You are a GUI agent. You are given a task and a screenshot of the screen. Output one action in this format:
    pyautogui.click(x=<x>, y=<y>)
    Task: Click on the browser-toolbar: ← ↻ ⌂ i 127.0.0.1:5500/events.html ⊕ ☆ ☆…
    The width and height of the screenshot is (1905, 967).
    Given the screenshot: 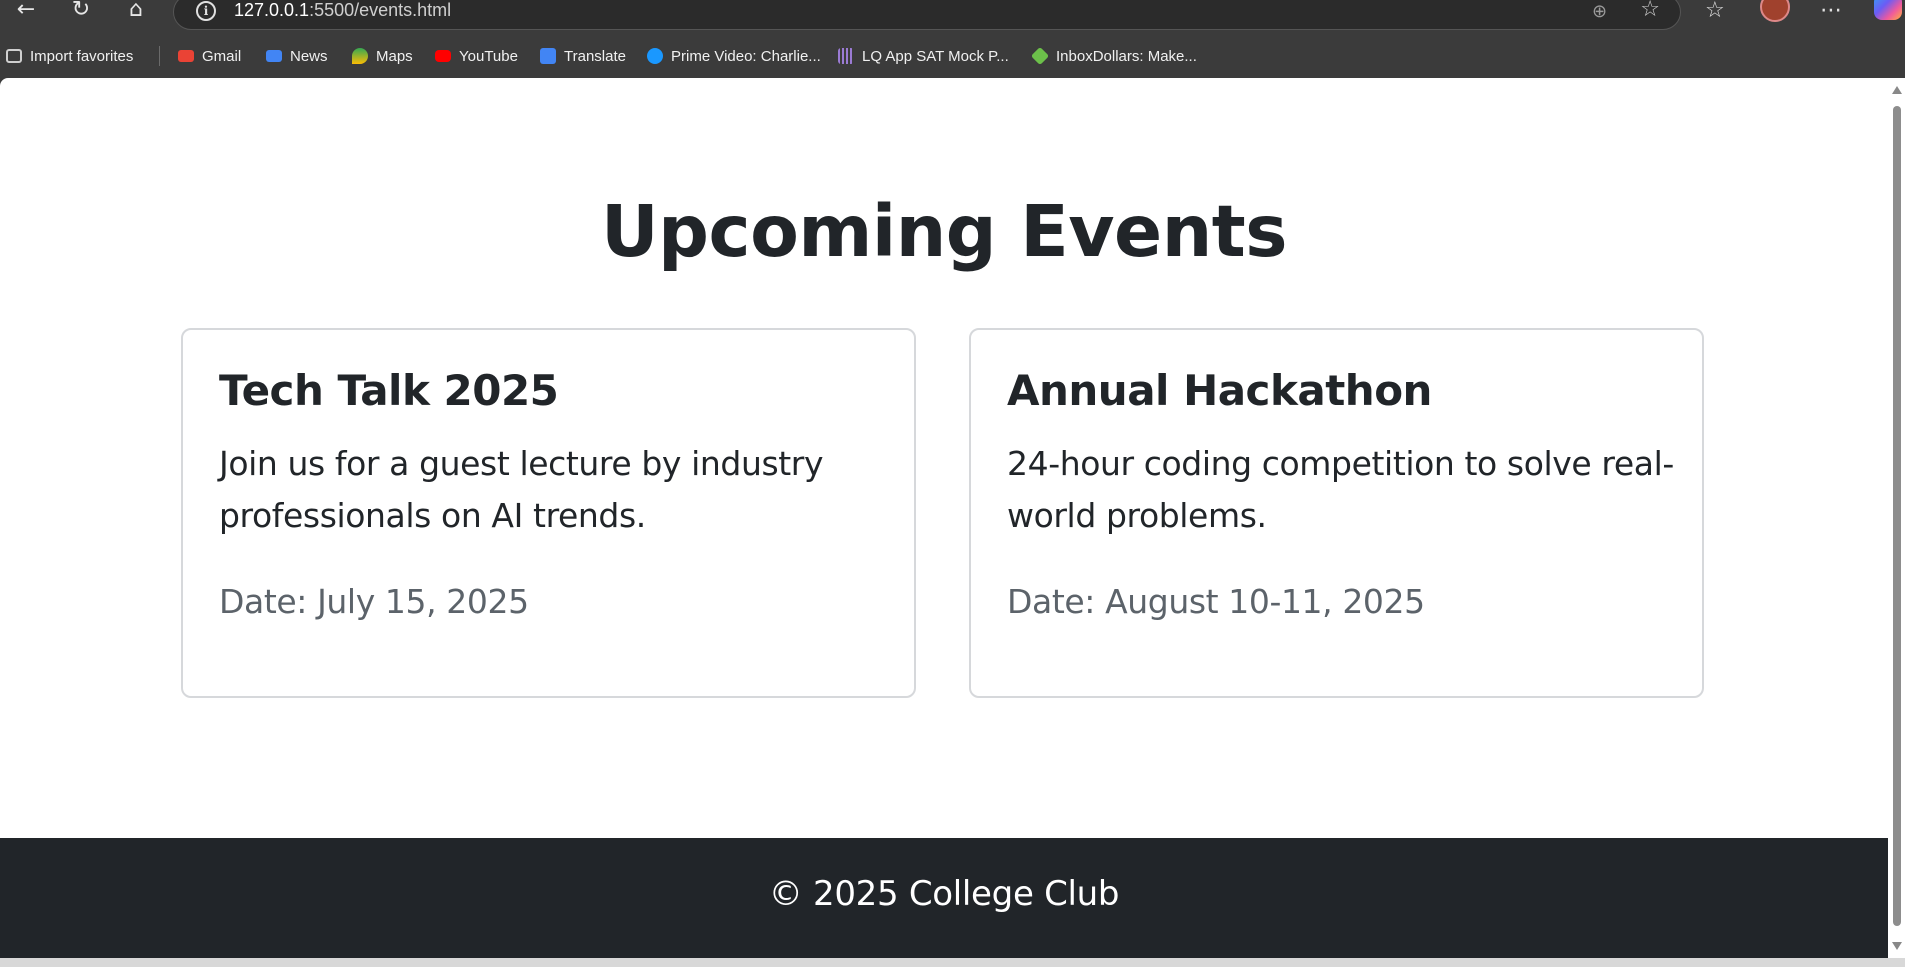 What is the action you would take?
    pyautogui.click(x=952, y=18)
    